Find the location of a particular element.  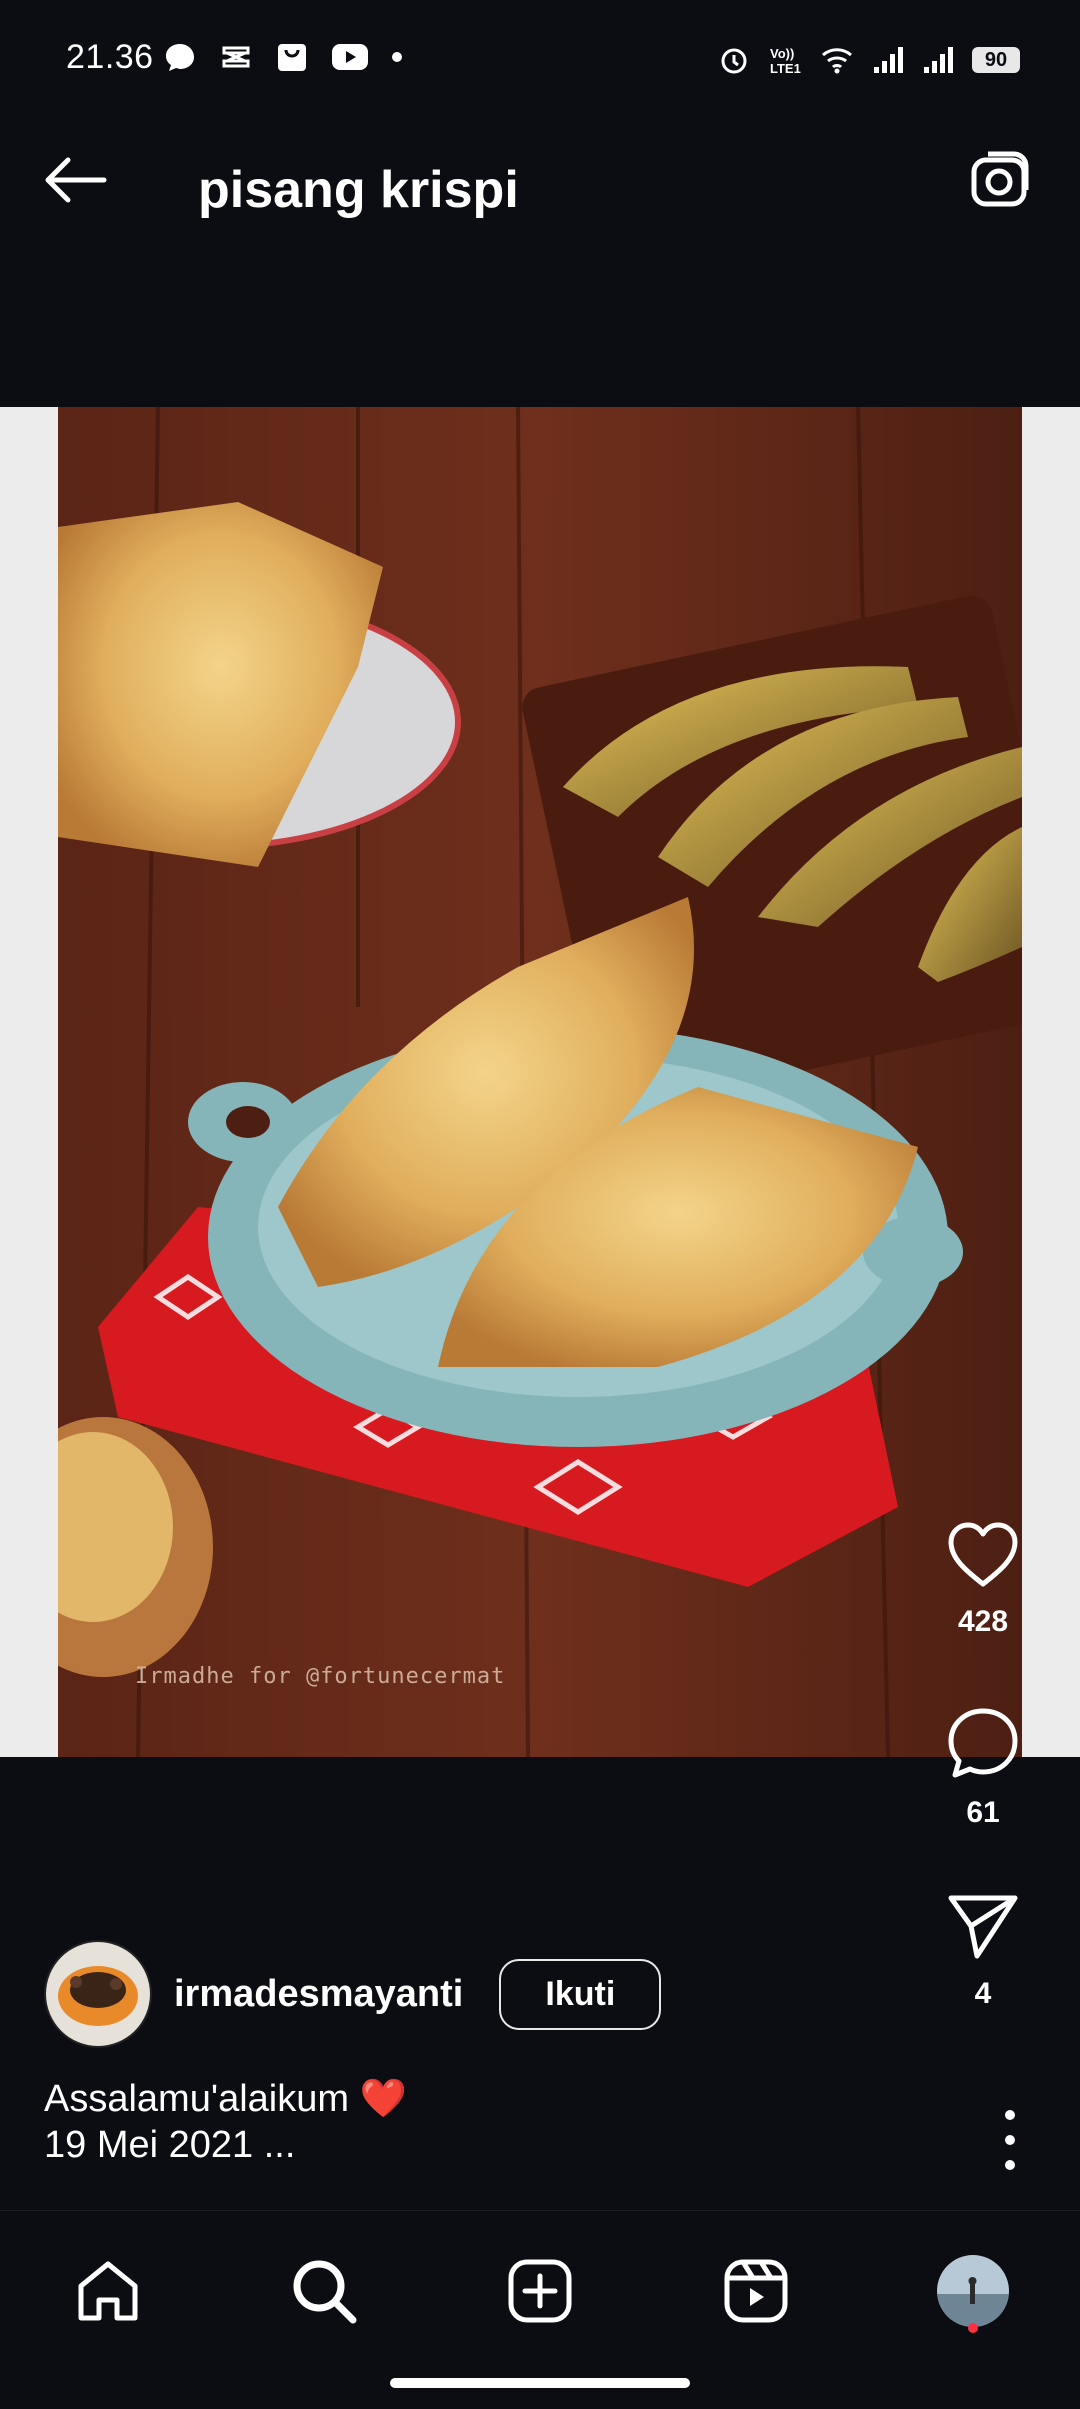

search-icon is located at coordinates (325, 2292).